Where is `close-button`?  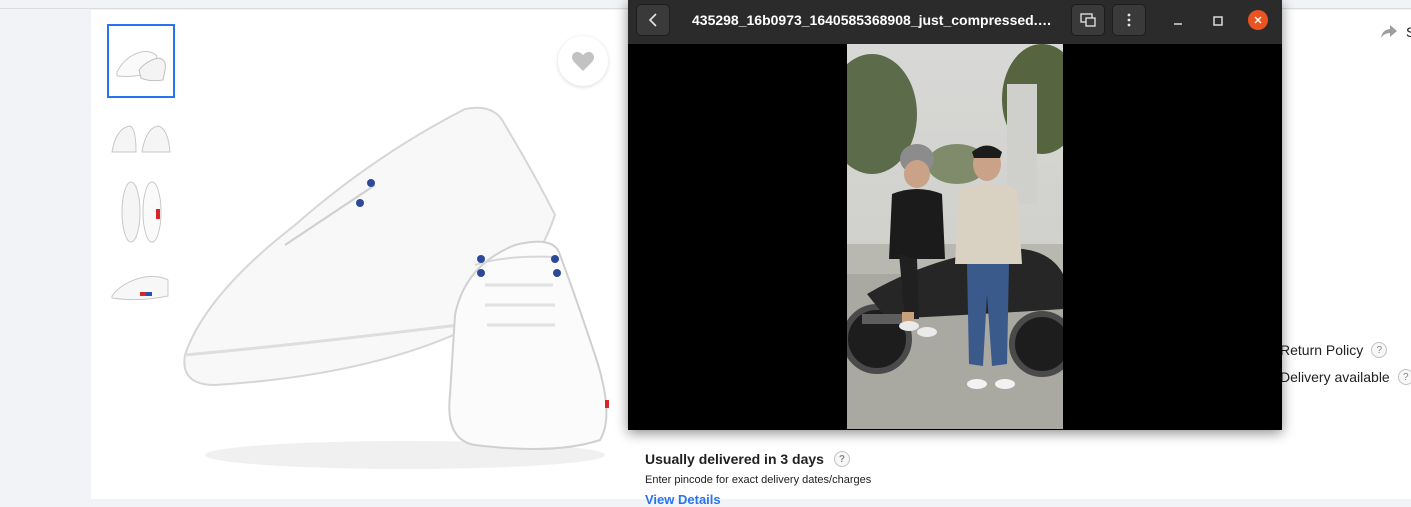 close-button is located at coordinates (1258, 20).